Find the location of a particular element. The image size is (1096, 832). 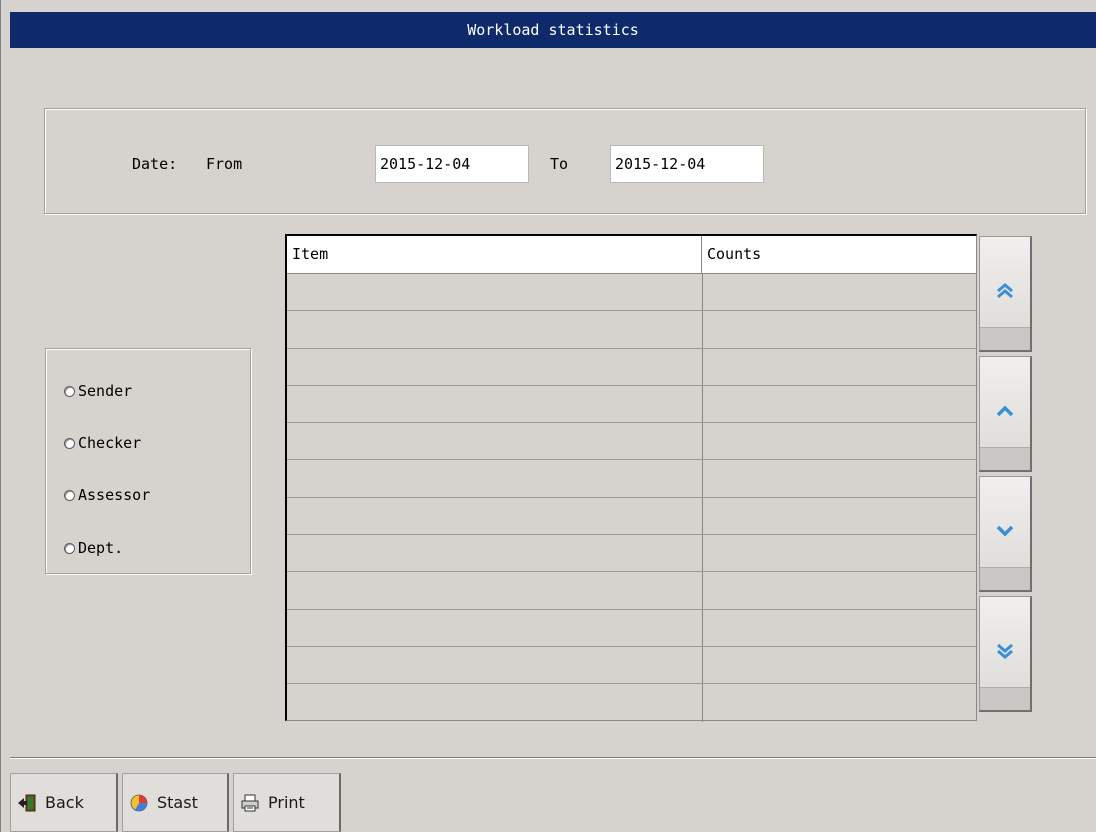

date-to-label: To is located at coordinates (559, 164).